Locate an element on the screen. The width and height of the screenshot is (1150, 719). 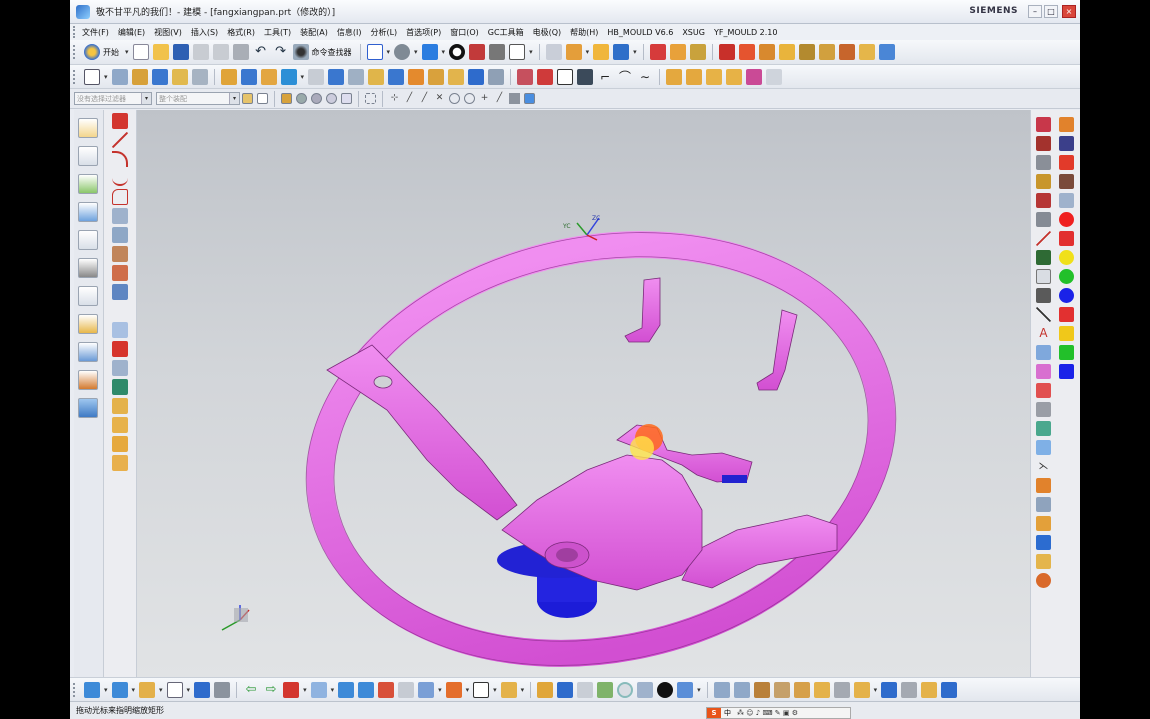
snap-intersection-icon: ✕ is located at coordinates (439, 98).